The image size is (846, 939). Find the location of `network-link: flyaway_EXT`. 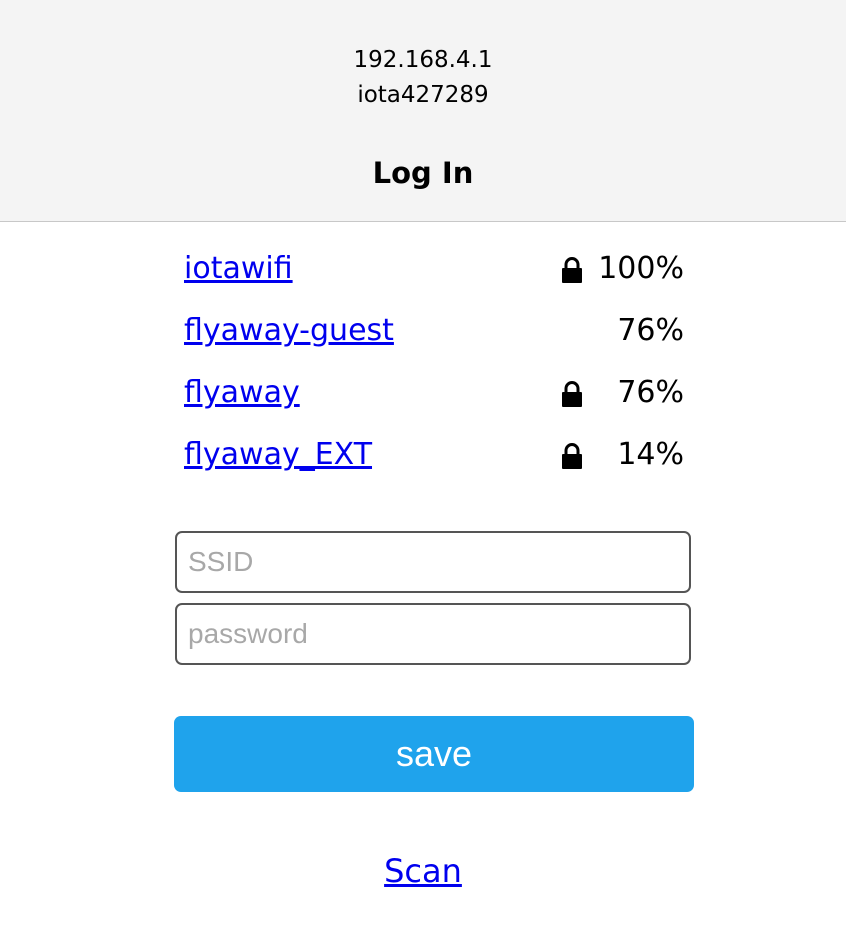

network-link: flyaway_EXT is located at coordinates (278, 455).